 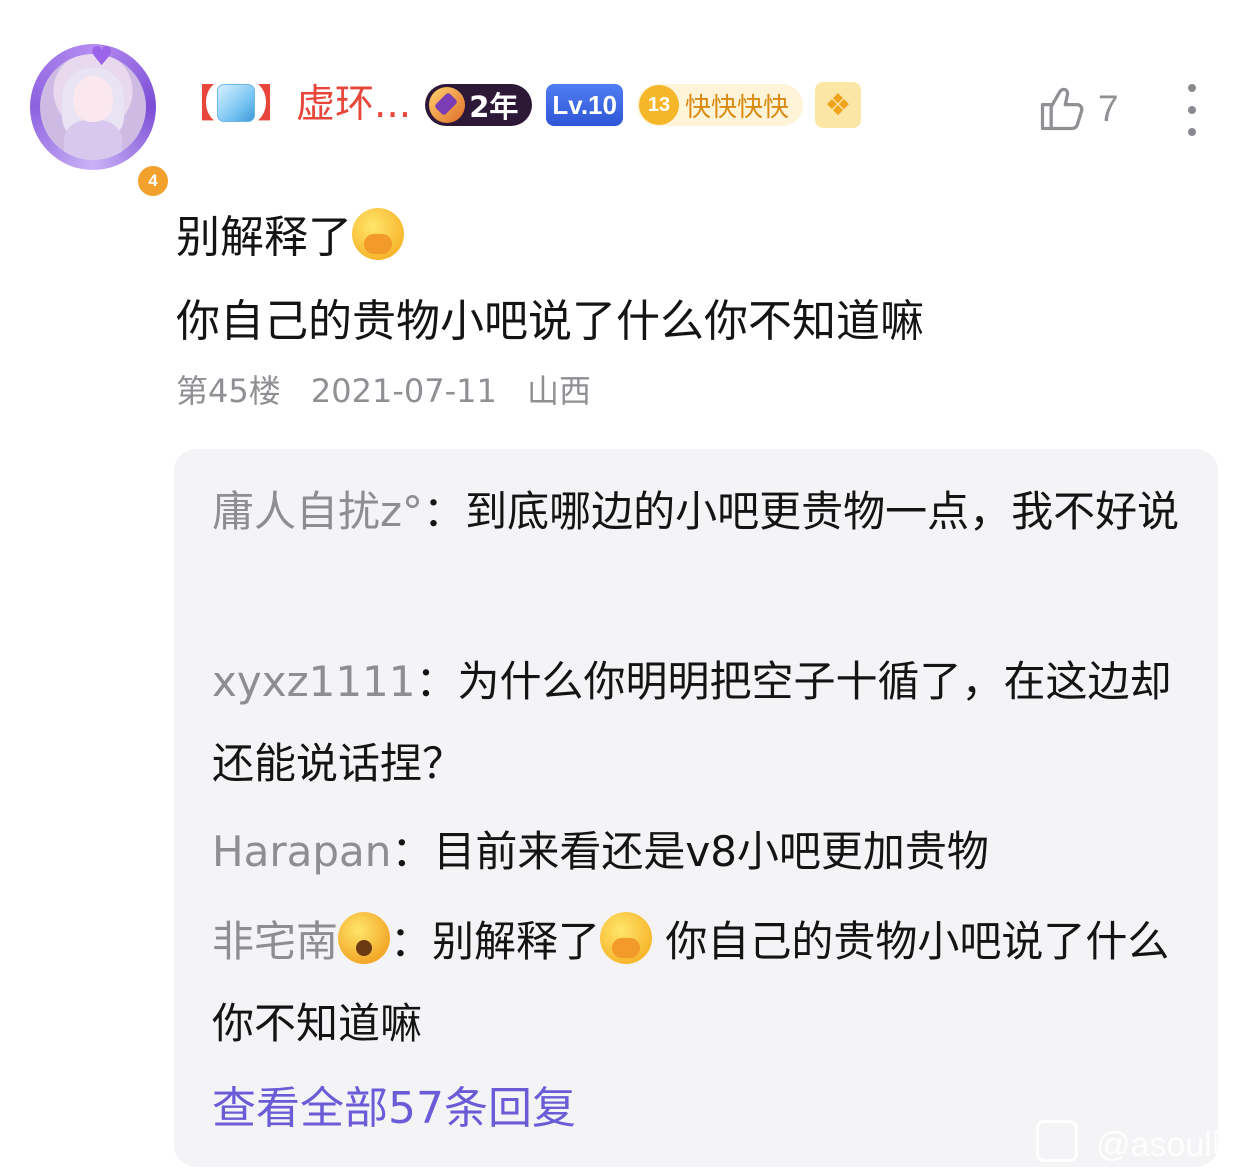 What do you see at coordinates (1062, 109) in the screenshot?
I see `thumbs-up-icon` at bounding box center [1062, 109].